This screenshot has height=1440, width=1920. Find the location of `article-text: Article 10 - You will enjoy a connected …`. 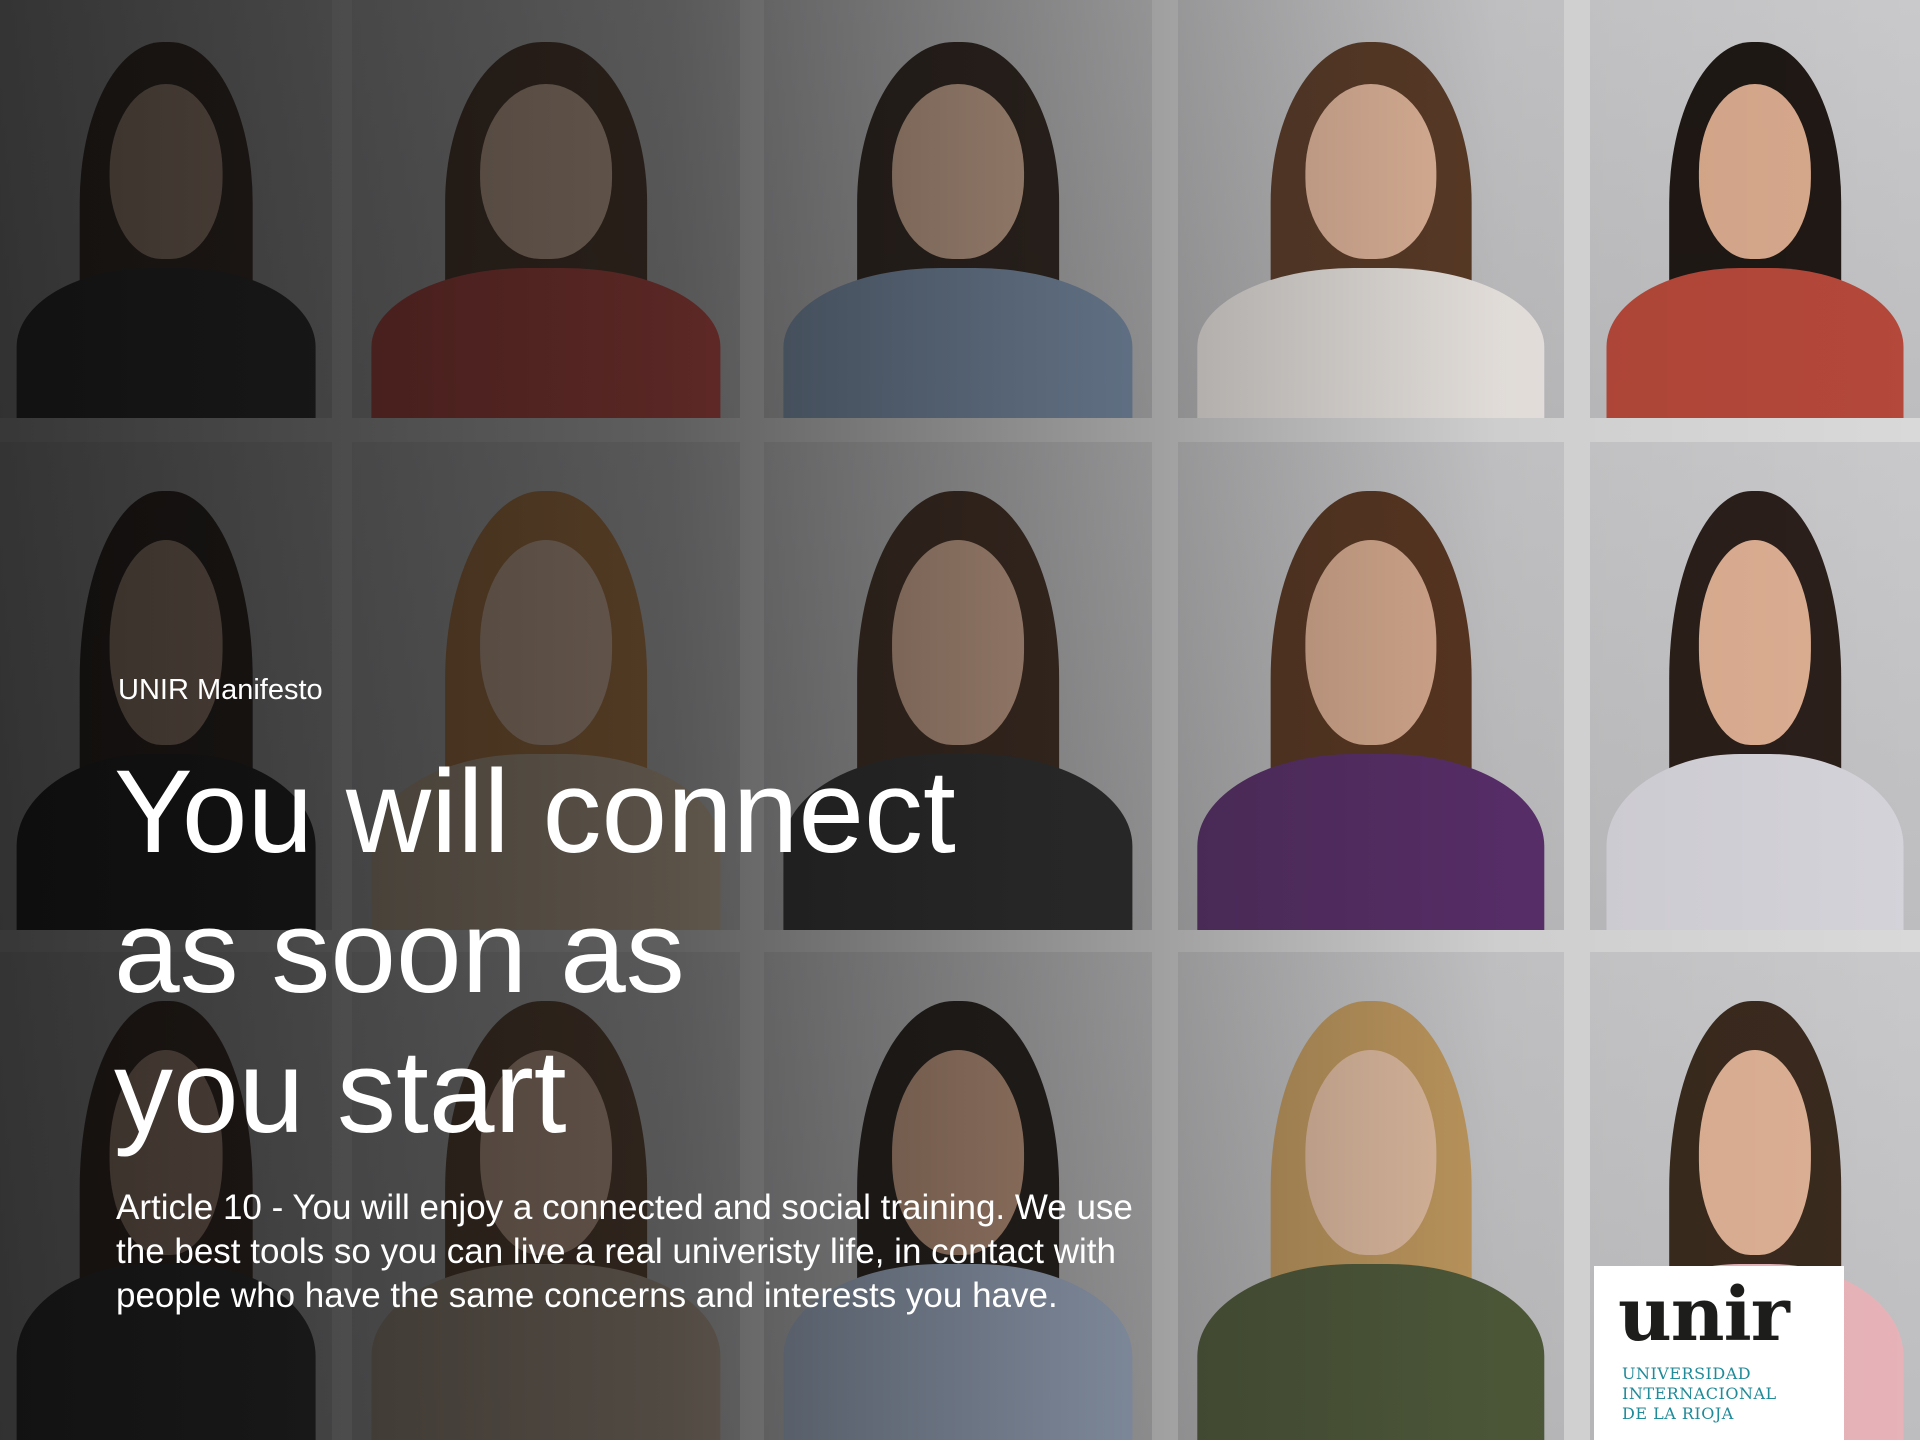

article-text: Article 10 - You will enjoy a connected … is located at coordinates (624, 1251).